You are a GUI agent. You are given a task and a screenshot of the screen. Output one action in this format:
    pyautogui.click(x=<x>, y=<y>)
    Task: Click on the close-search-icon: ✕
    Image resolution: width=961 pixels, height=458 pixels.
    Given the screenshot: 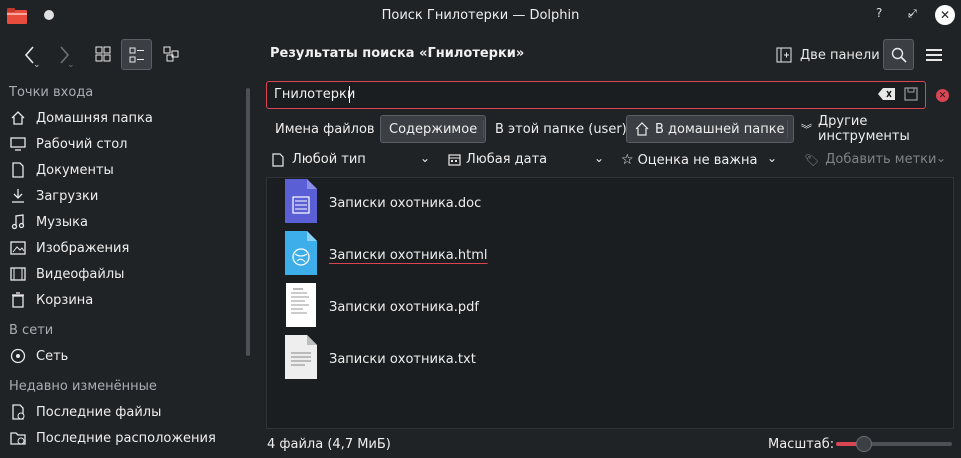 What is the action you would take?
    pyautogui.click(x=942, y=95)
    